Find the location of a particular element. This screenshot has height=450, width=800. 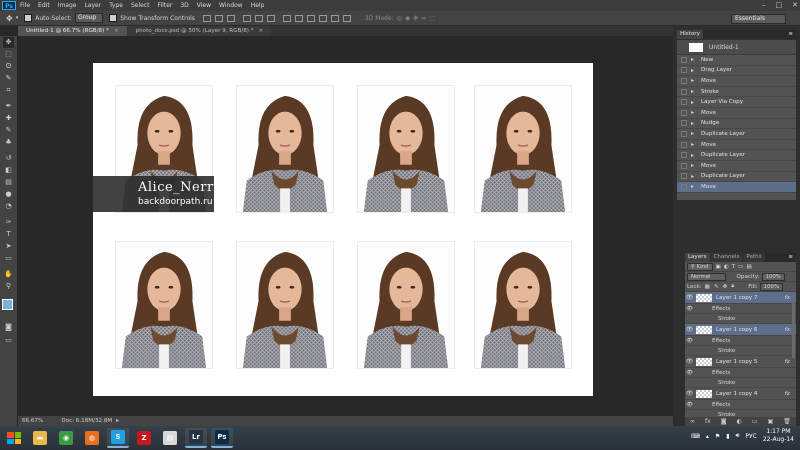

status-arrow-icon: ▸ is located at coordinates (117, 421).